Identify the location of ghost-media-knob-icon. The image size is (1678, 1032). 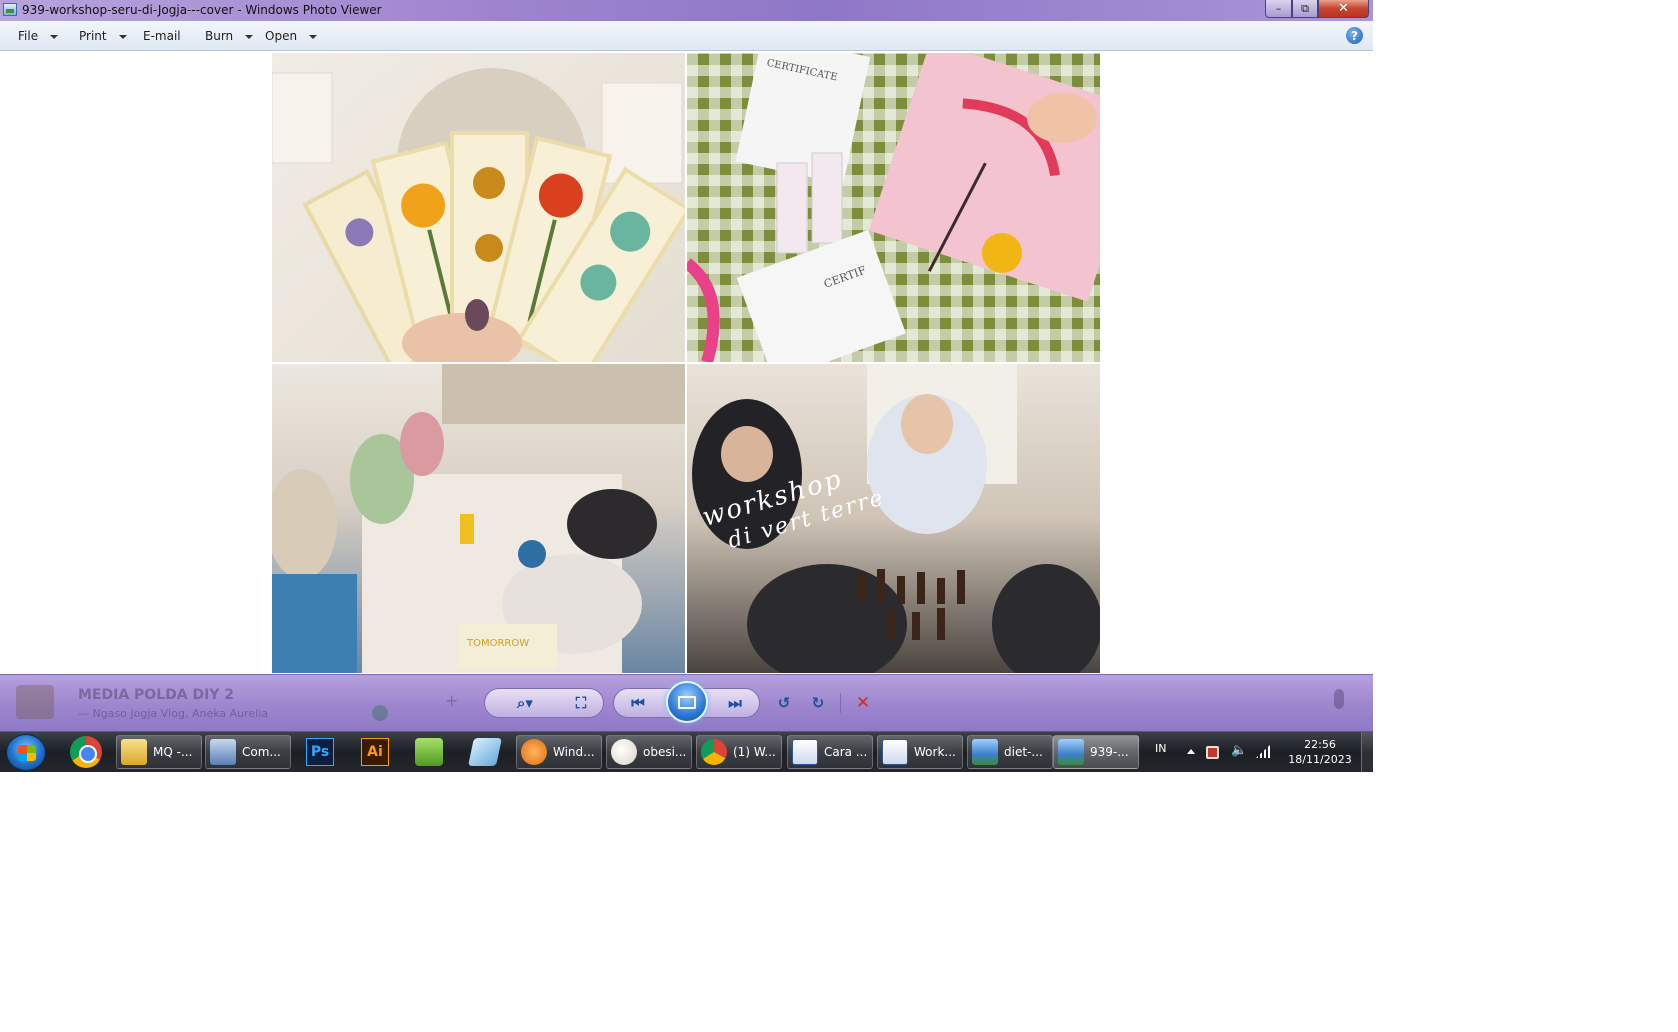
(380, 713).